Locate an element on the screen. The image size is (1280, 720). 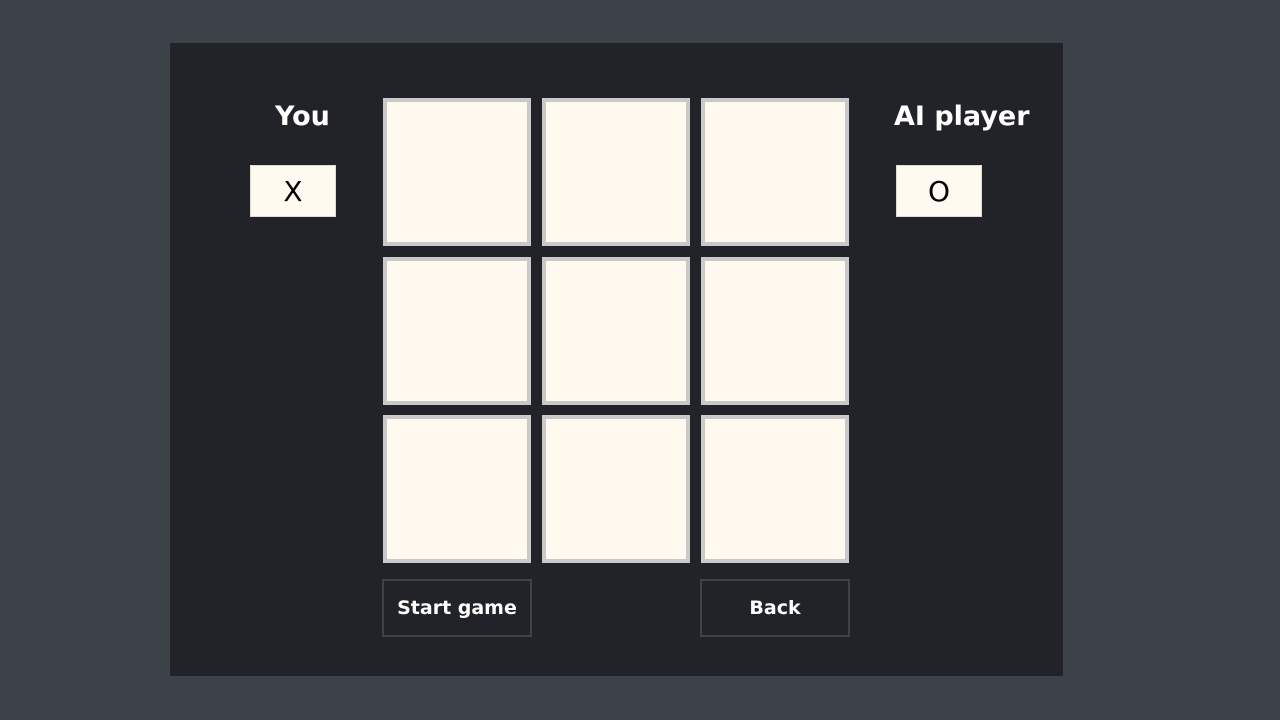
human-player-mark: X is located at coordinates (293, 191).